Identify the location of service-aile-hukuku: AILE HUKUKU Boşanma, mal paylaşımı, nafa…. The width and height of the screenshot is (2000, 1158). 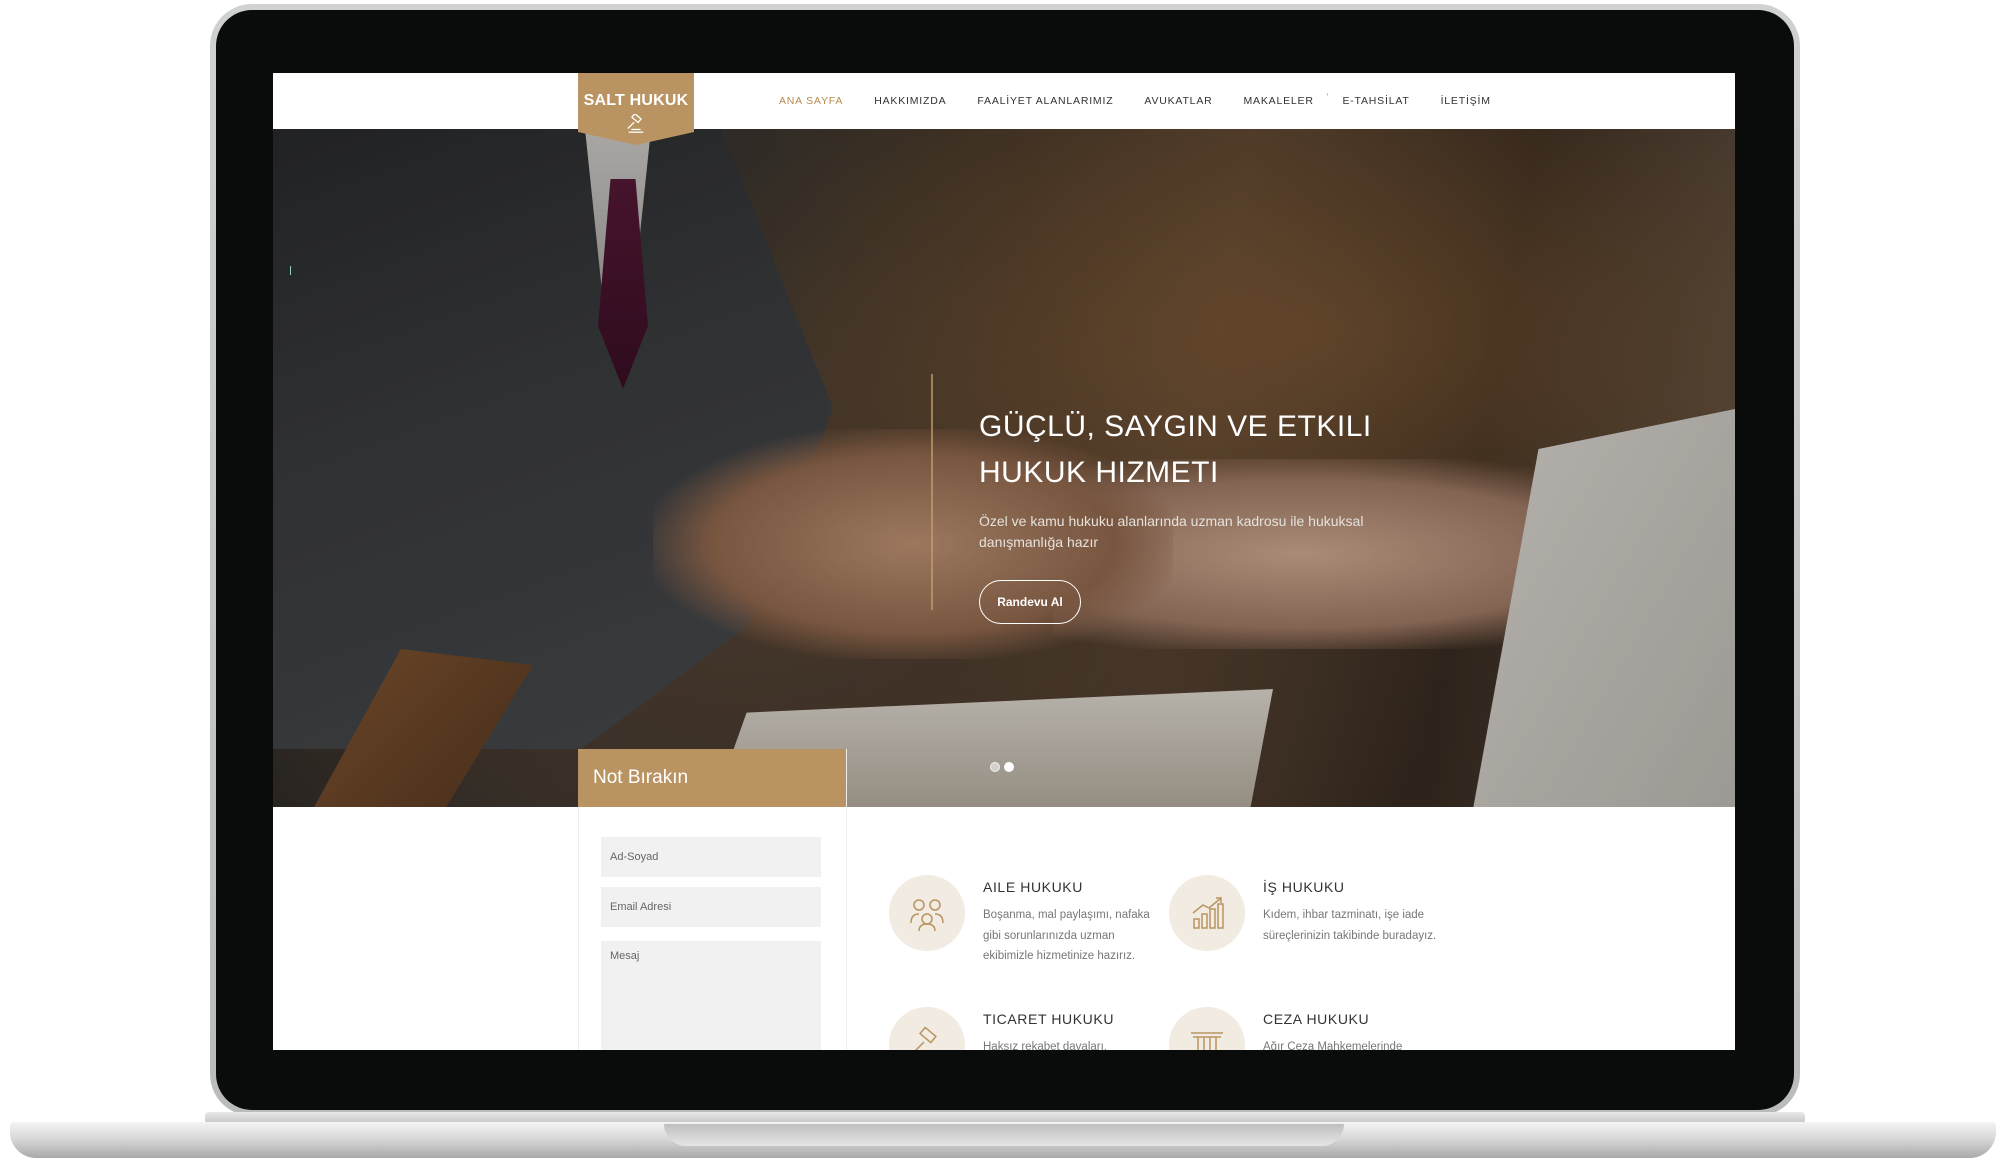
(1029, 930).